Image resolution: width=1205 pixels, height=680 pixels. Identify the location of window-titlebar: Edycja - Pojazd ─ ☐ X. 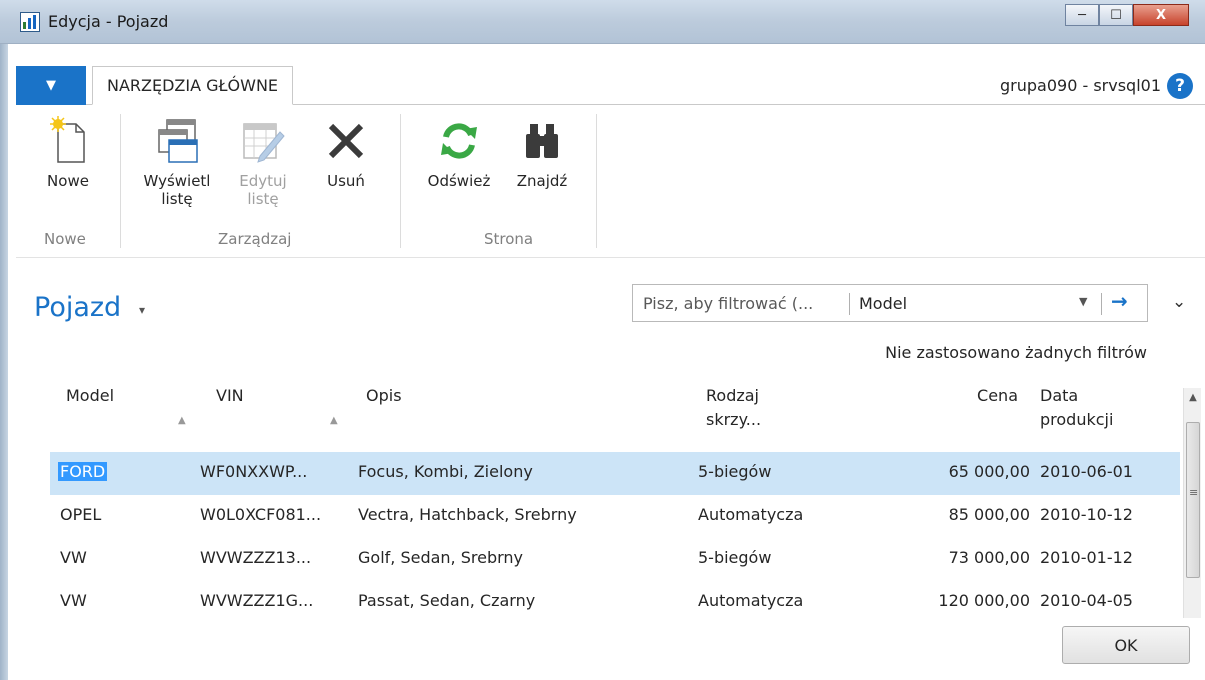
(602, 22).